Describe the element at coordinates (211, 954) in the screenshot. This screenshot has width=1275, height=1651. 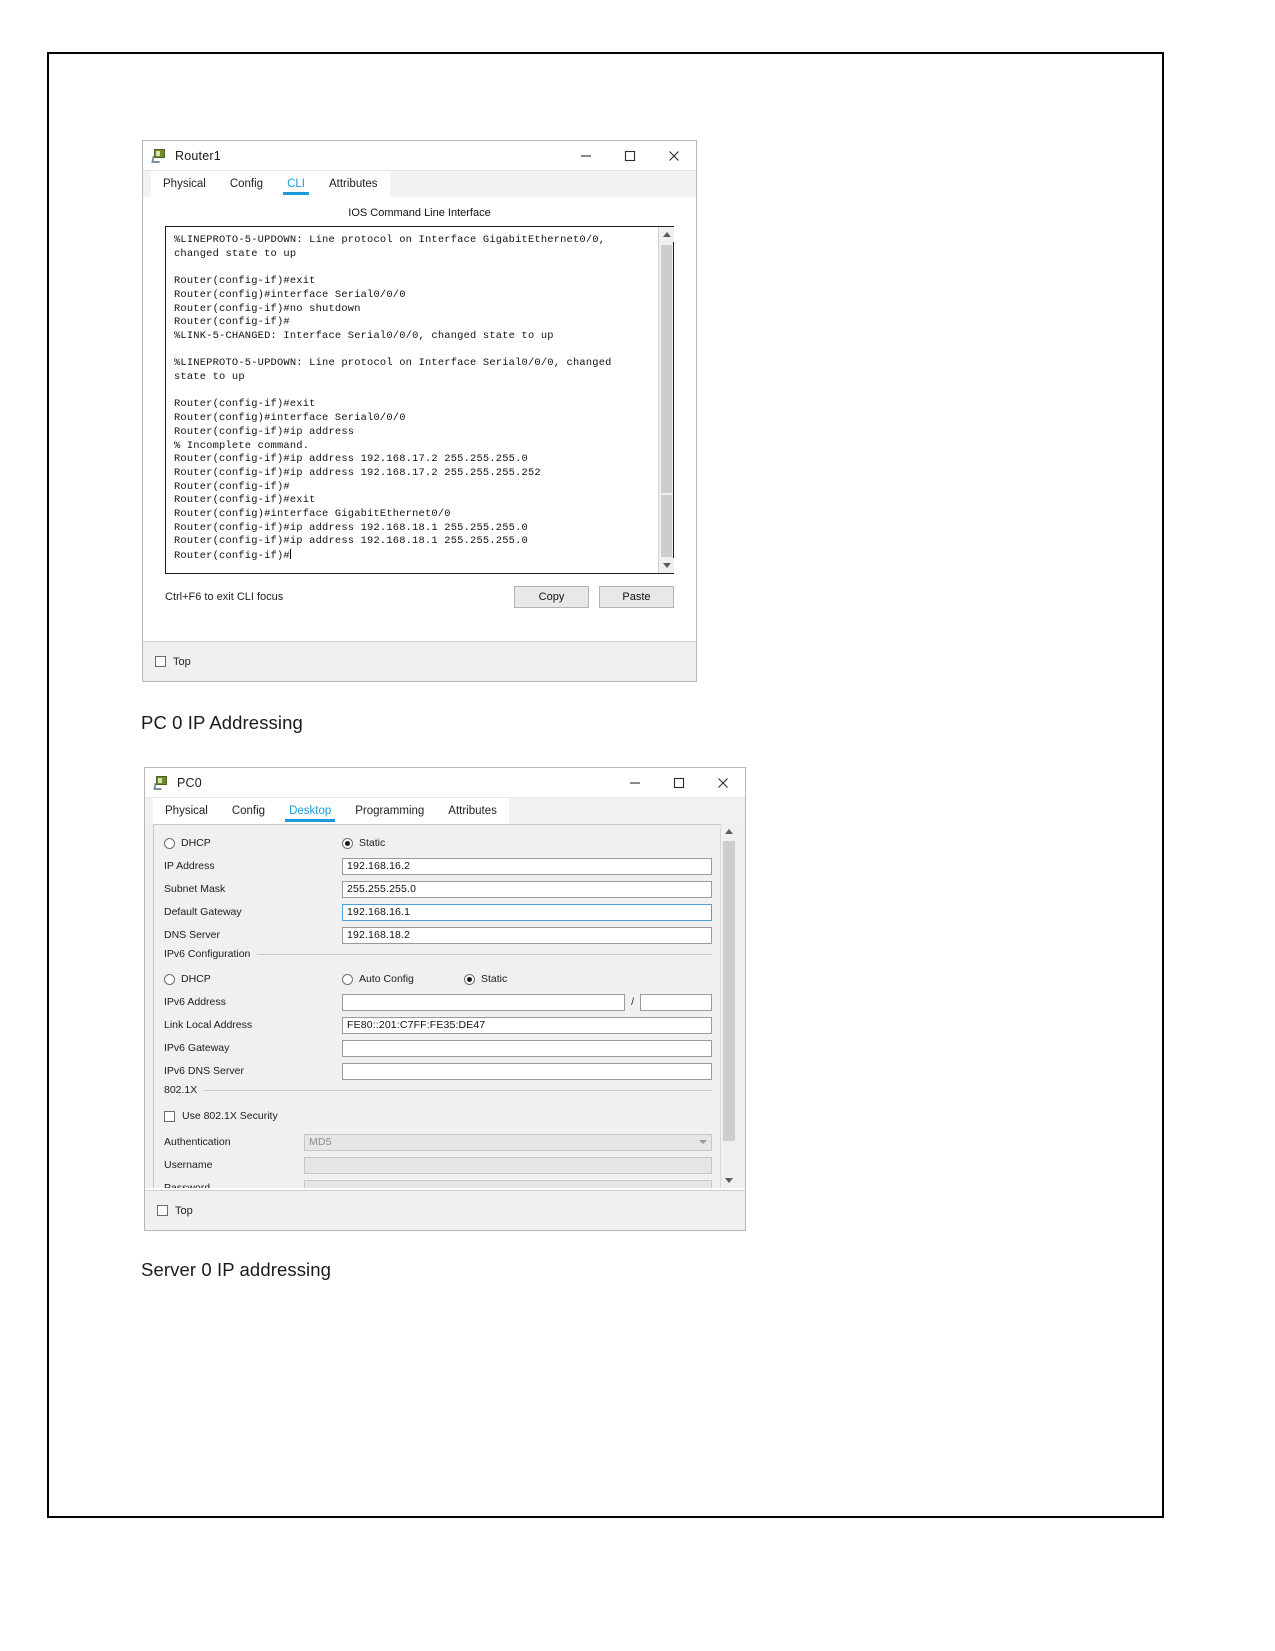
I see `ipv6-group-title: IPv6 Configuration` at that location.